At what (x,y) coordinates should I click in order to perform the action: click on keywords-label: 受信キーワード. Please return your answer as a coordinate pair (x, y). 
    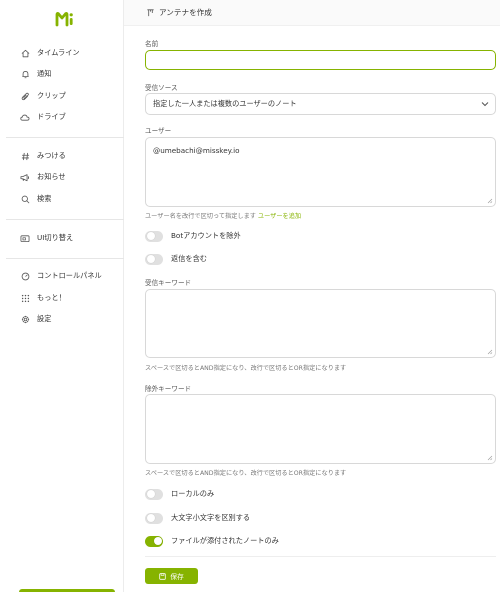
    Looking at the image, I should click on (168, 283).